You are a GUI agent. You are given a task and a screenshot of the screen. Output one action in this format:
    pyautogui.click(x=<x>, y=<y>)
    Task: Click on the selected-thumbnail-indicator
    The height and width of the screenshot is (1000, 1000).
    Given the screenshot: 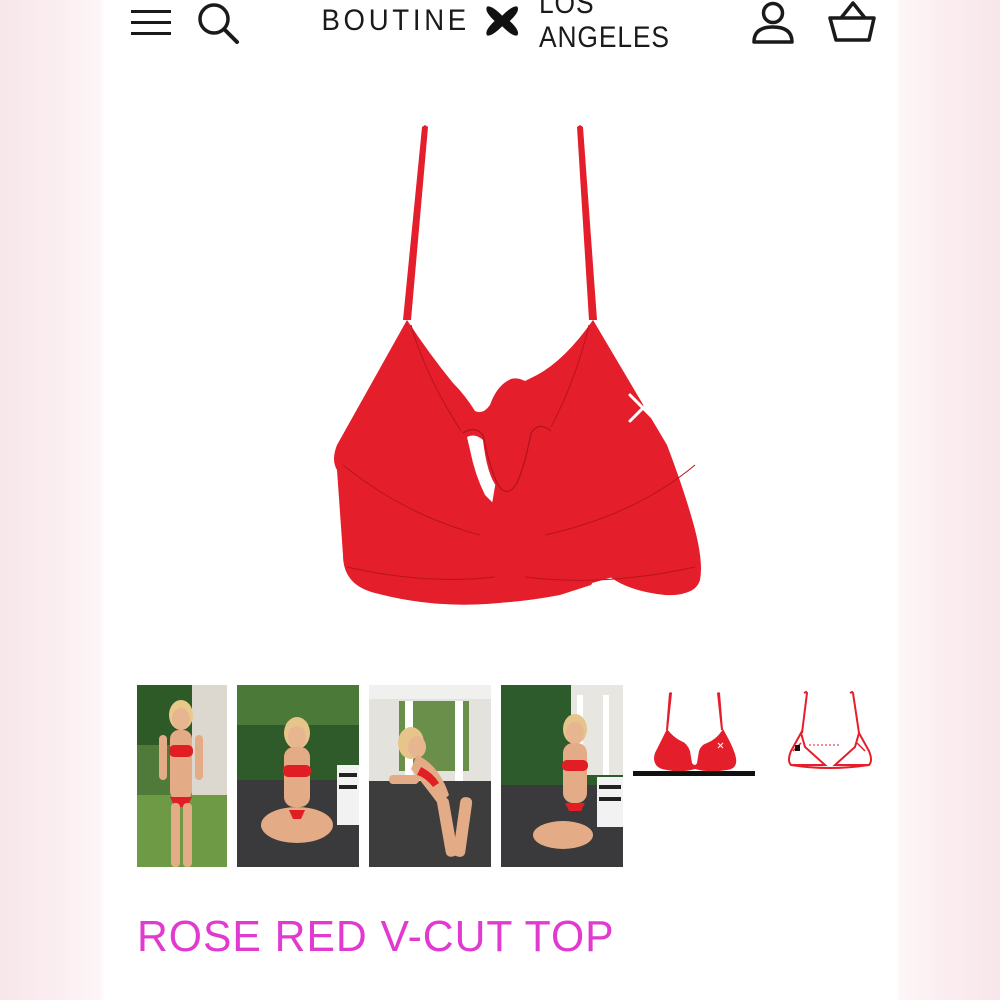 What is the action you would take?
    pyautogui.click(x=694, y=773)
    